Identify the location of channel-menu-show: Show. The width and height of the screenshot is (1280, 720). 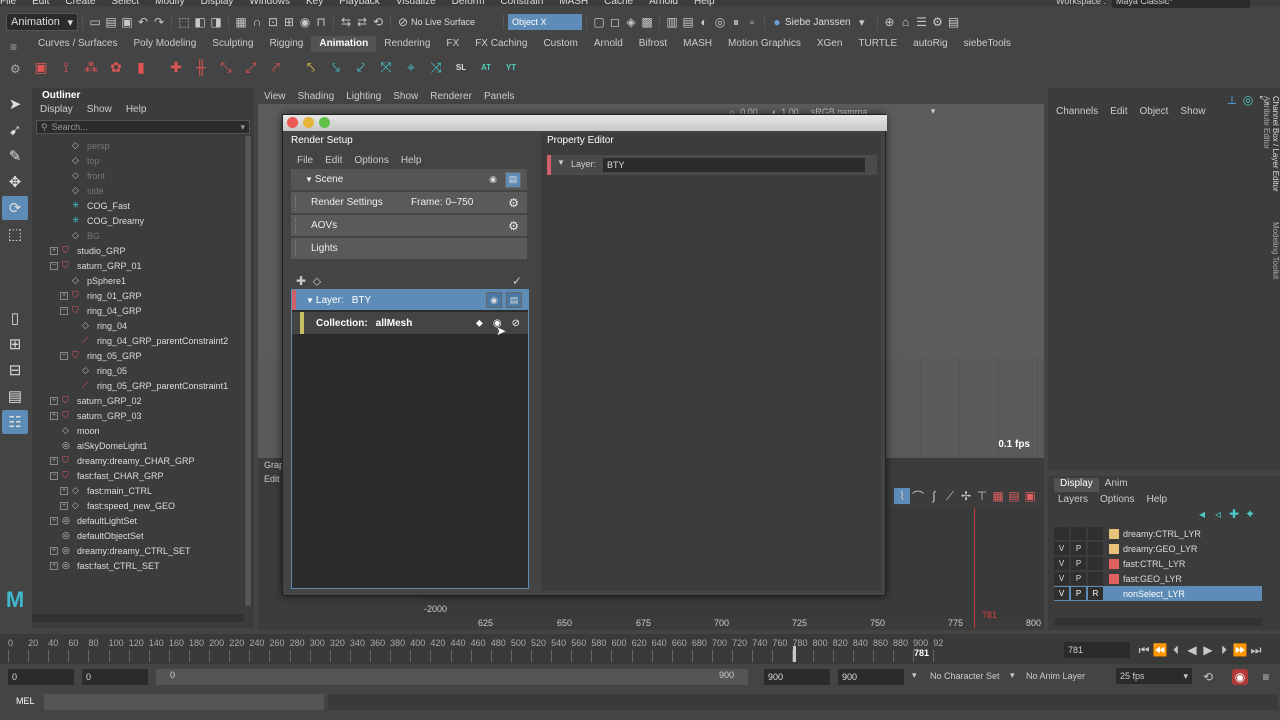
(1192, 111).